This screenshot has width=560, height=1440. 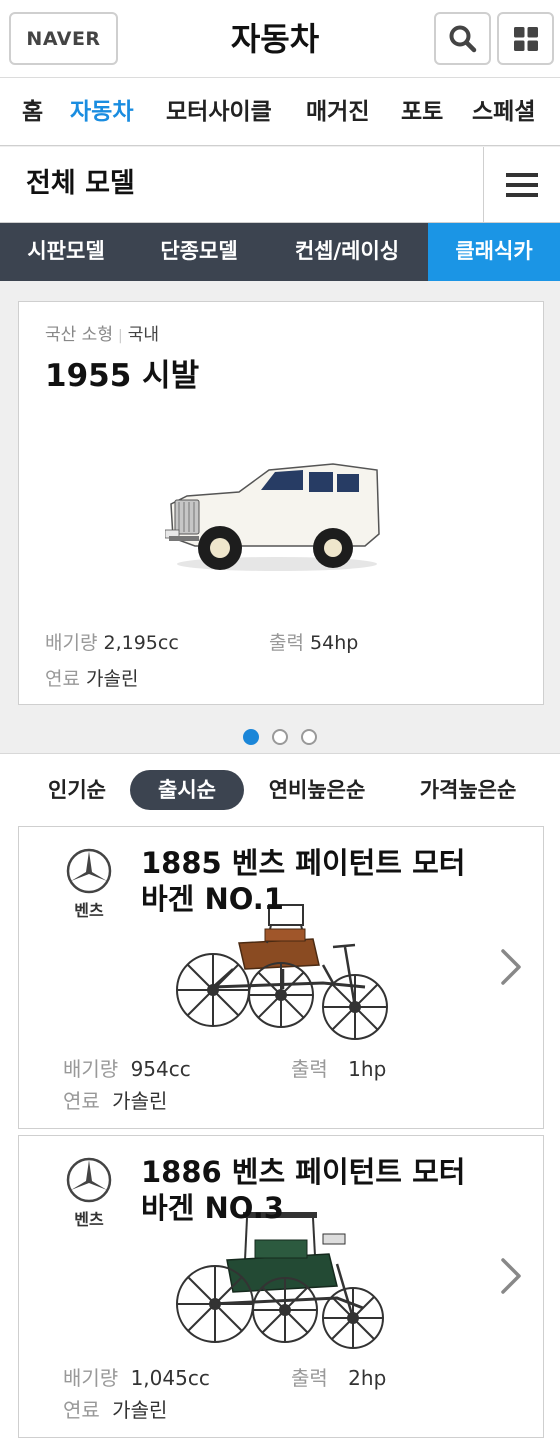 What do you see at coordinates (367, 1378) in the screenshot?
I see `power-value: 2hp` at bounding box center [367, 1378].